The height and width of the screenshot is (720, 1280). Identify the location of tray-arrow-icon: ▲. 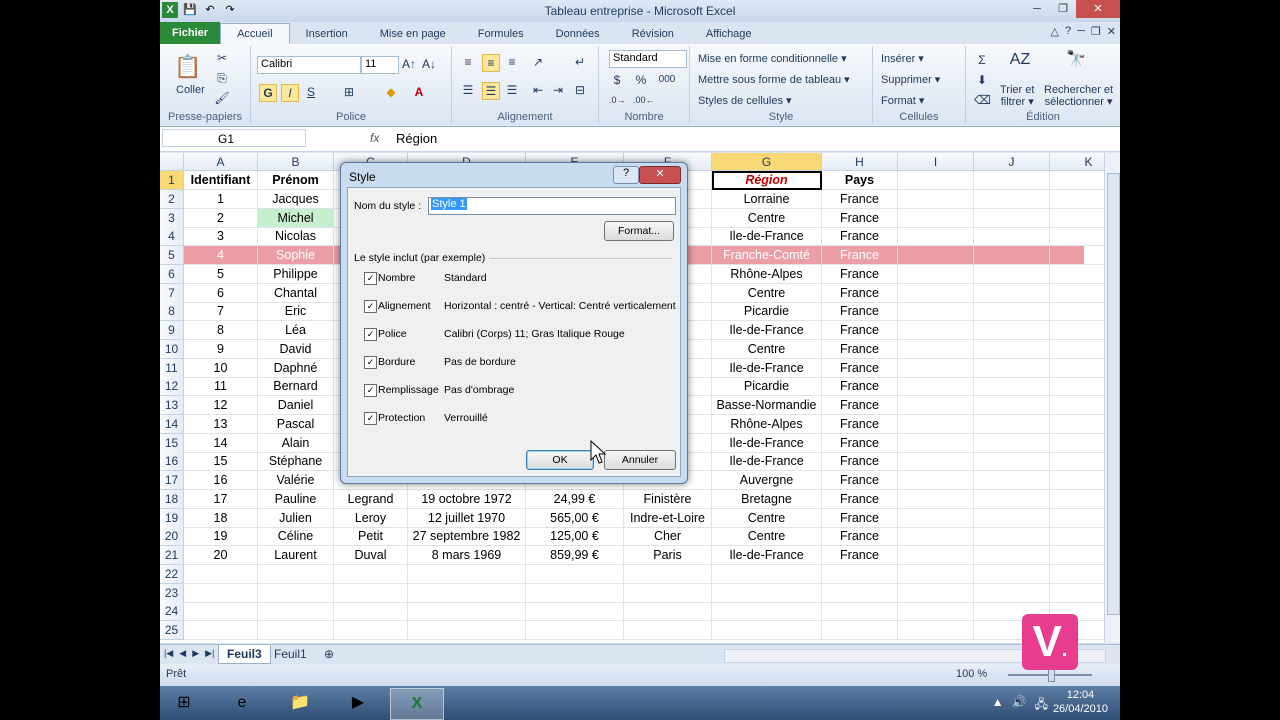
(998, 705).